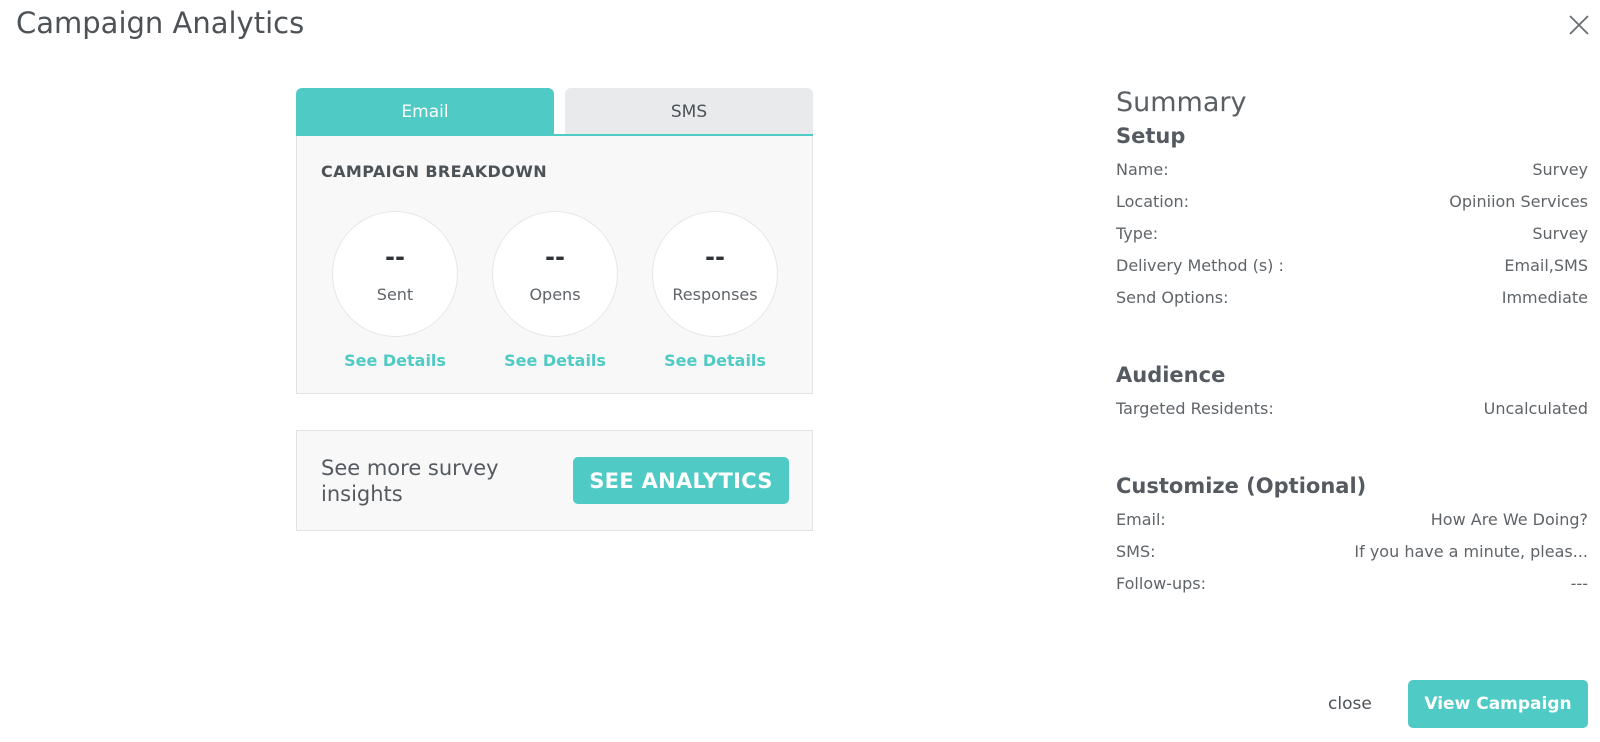 The image size is (1600, 742). What do you see at coordinates (395, 294) in the screenshot?
I see `metric-label: Sent` at bounding box center [395, 294].